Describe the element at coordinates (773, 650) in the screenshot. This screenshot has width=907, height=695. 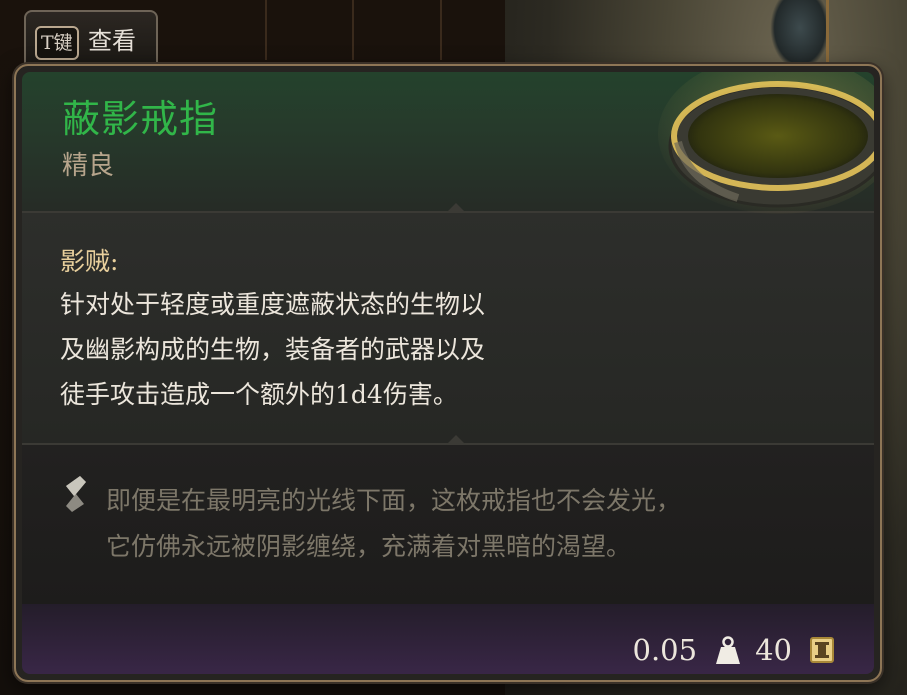
I see `gold-value: 40` at that location.